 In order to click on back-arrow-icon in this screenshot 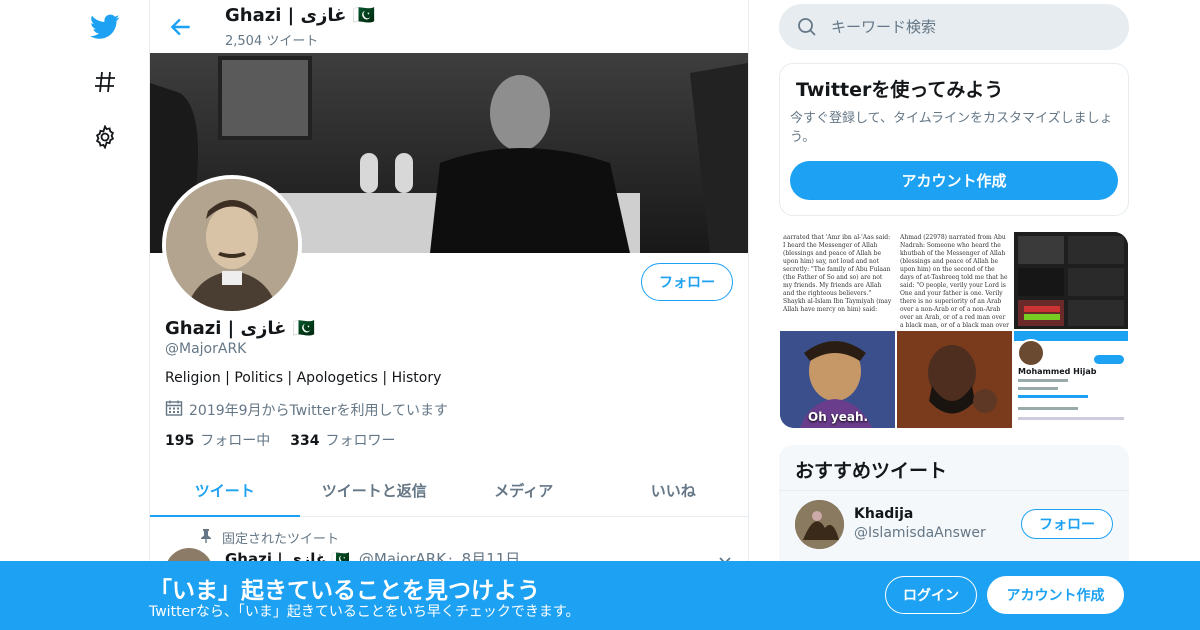, I will do `click(181, 27)`.